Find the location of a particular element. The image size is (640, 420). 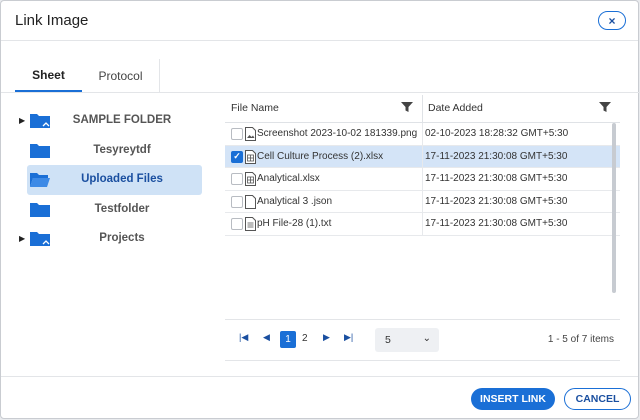

folder-item-uploaded-files: Uploaded Files is located at coordinates (114, 180).